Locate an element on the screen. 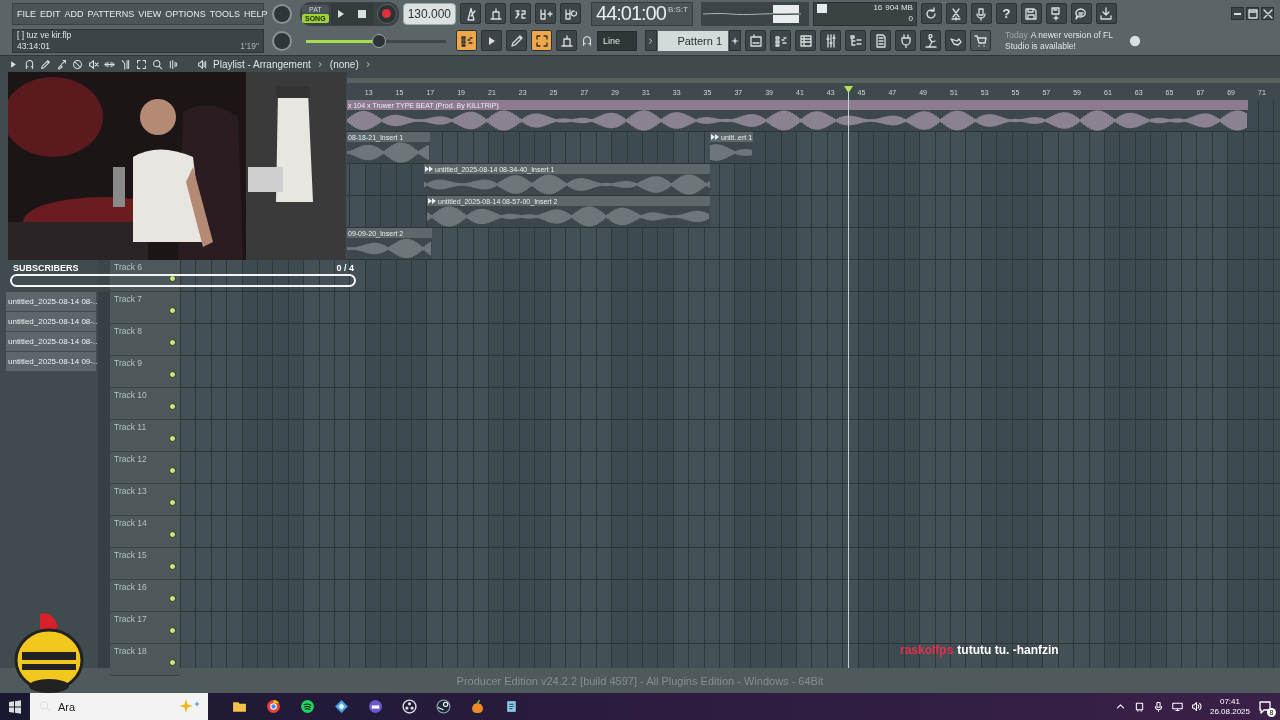 The image size is (1280, 720). playhead-marker is located at coordinates (848, 89).